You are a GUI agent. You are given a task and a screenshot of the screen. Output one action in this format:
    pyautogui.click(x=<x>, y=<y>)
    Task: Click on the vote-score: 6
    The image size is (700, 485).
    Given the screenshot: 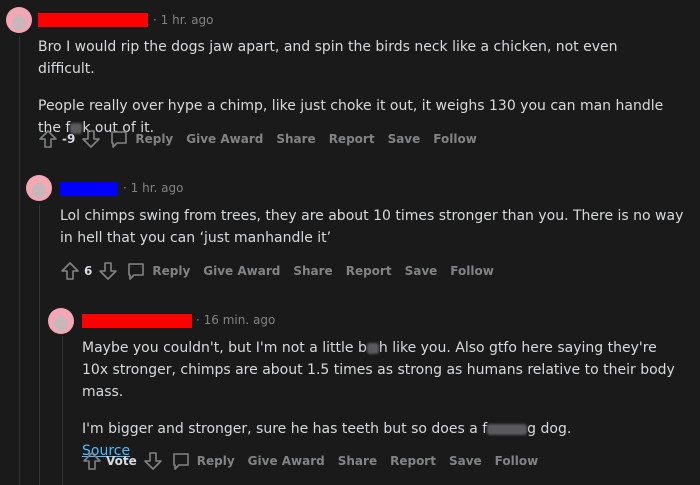 What is the action you would take?
    pyautogui.click(x=88, y=271)
    